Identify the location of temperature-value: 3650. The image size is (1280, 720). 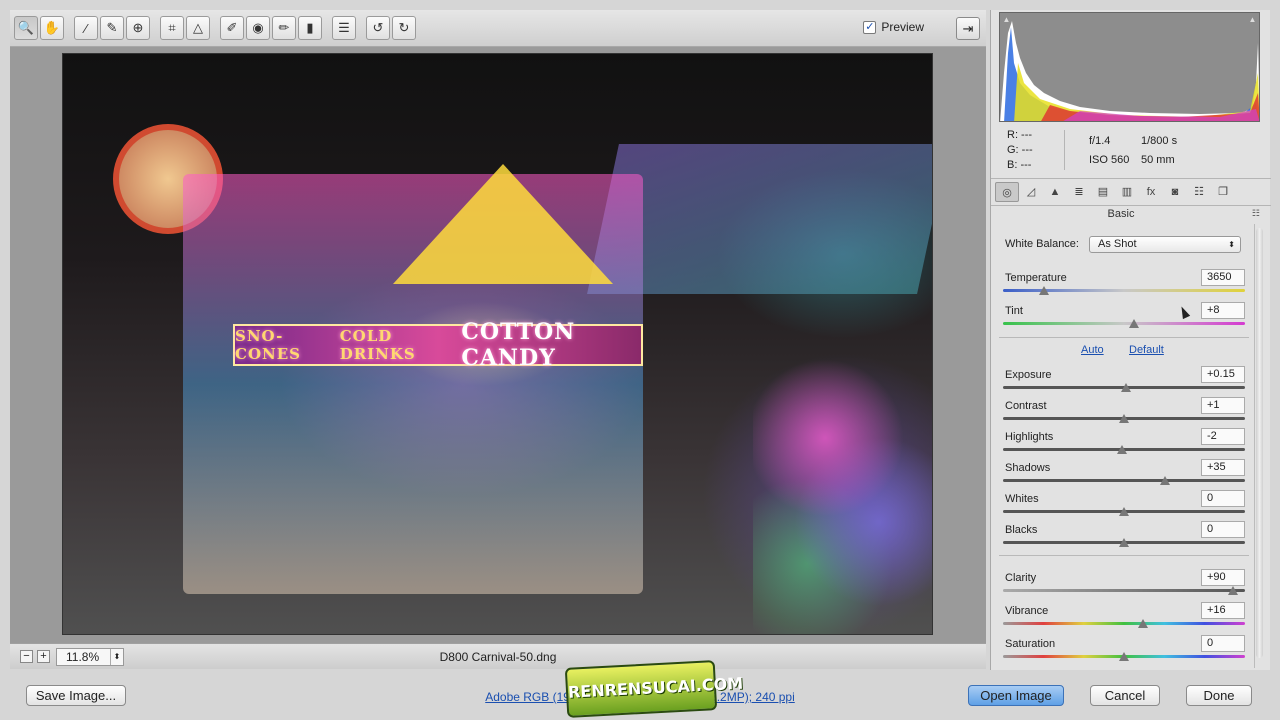
(1223, 277).